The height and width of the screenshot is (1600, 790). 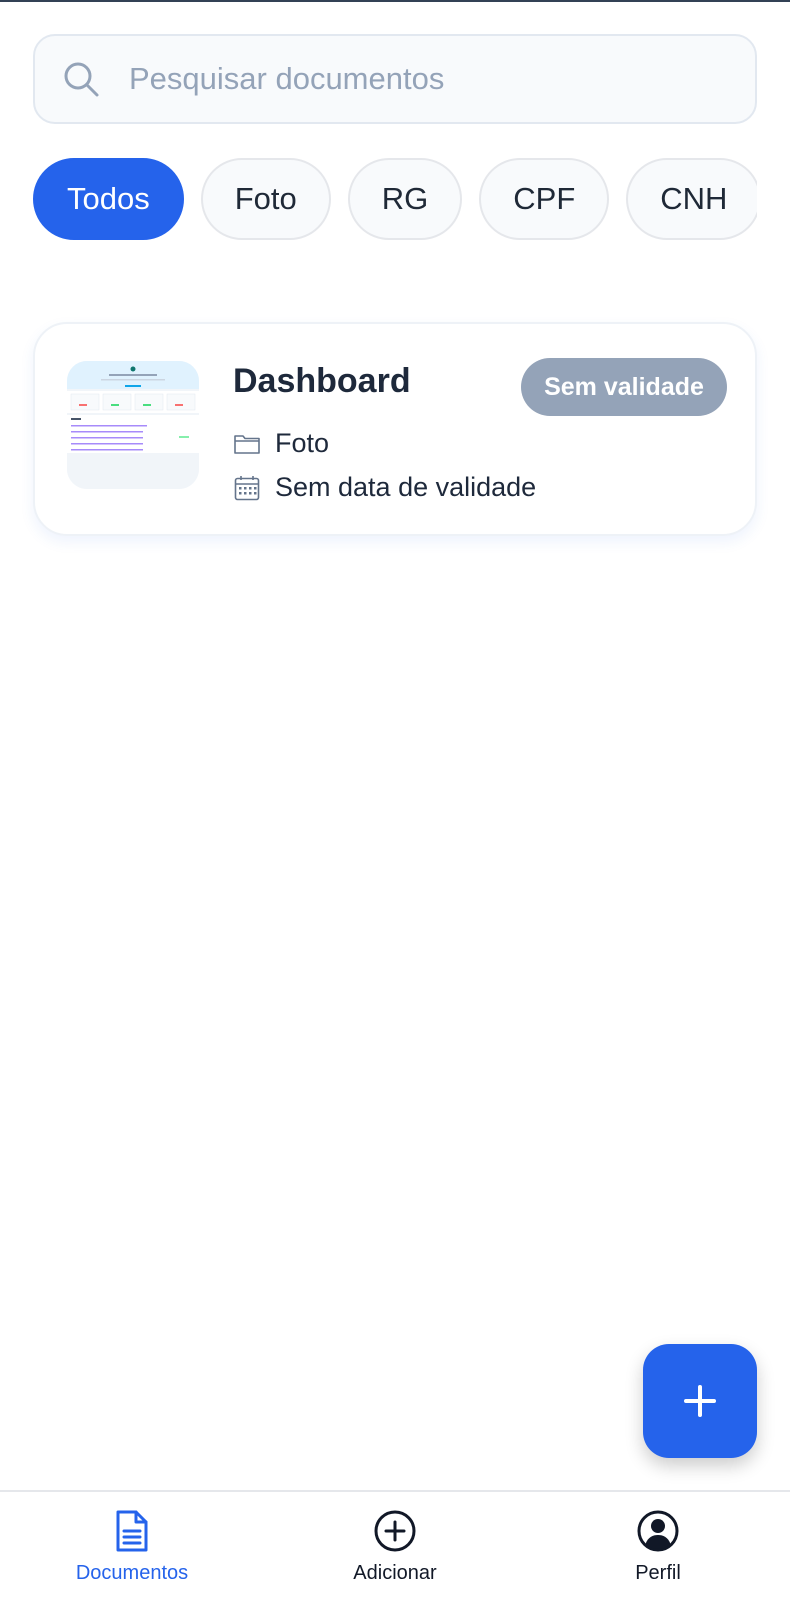 What do you see at coordinates (265, 199) in the screenshot?
I see `filter-chip-foto: Foto` at bounding box center [265, 199].